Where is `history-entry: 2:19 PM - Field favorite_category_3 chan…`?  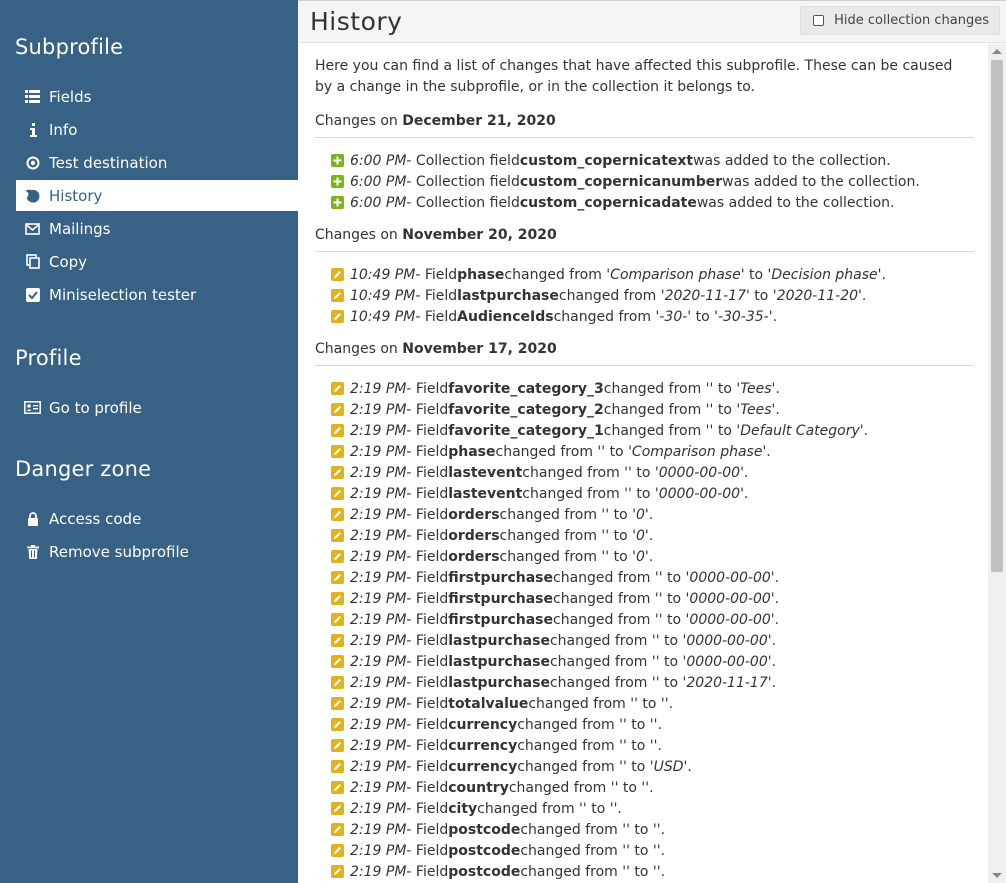 history-entry: 2:19 PM - Field favorite_category_3 chan… is located at coordinates (555, 388).